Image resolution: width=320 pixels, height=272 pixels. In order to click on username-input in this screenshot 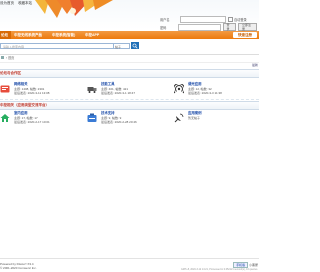, I will do `click(203, 19)`.